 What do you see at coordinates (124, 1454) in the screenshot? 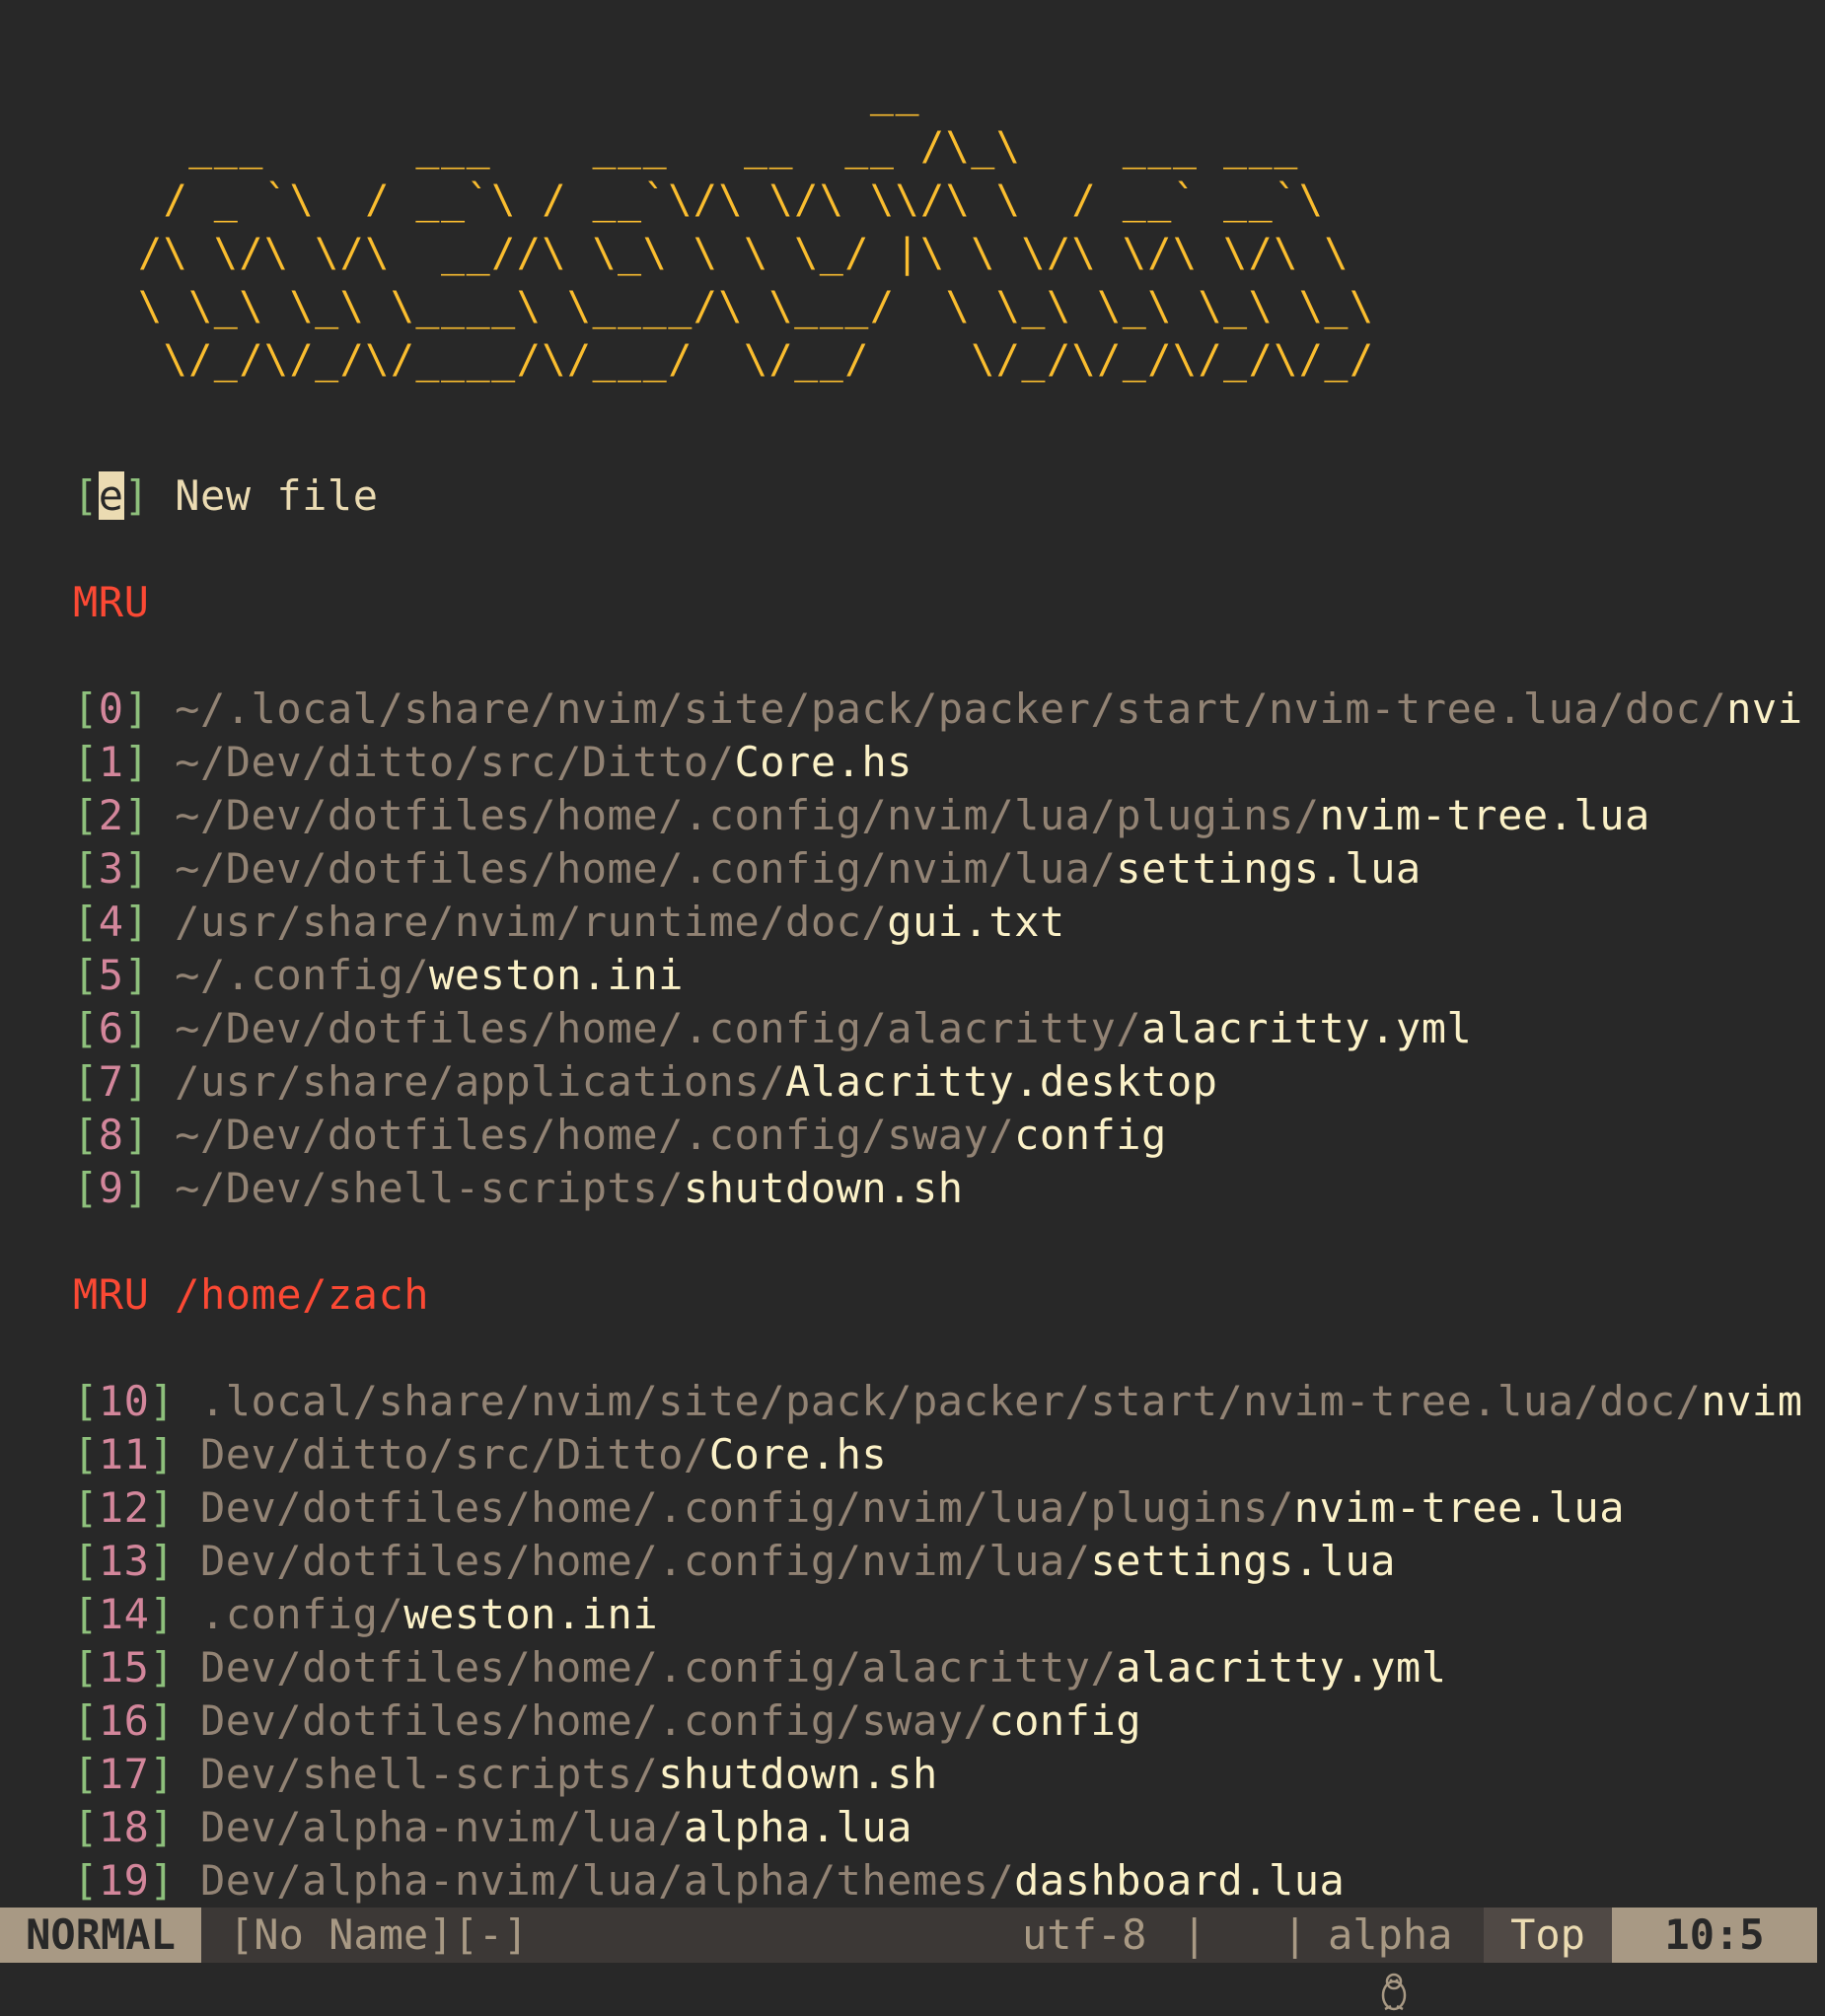
I see `shortcut-key: 11` at bounding box center [124, 1454].